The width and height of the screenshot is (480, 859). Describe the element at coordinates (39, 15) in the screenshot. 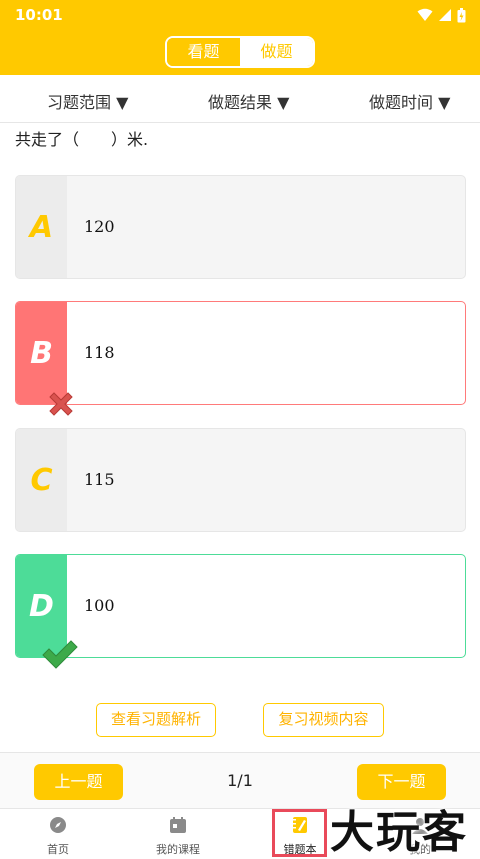

I see `status-time: 10:01` at that location.